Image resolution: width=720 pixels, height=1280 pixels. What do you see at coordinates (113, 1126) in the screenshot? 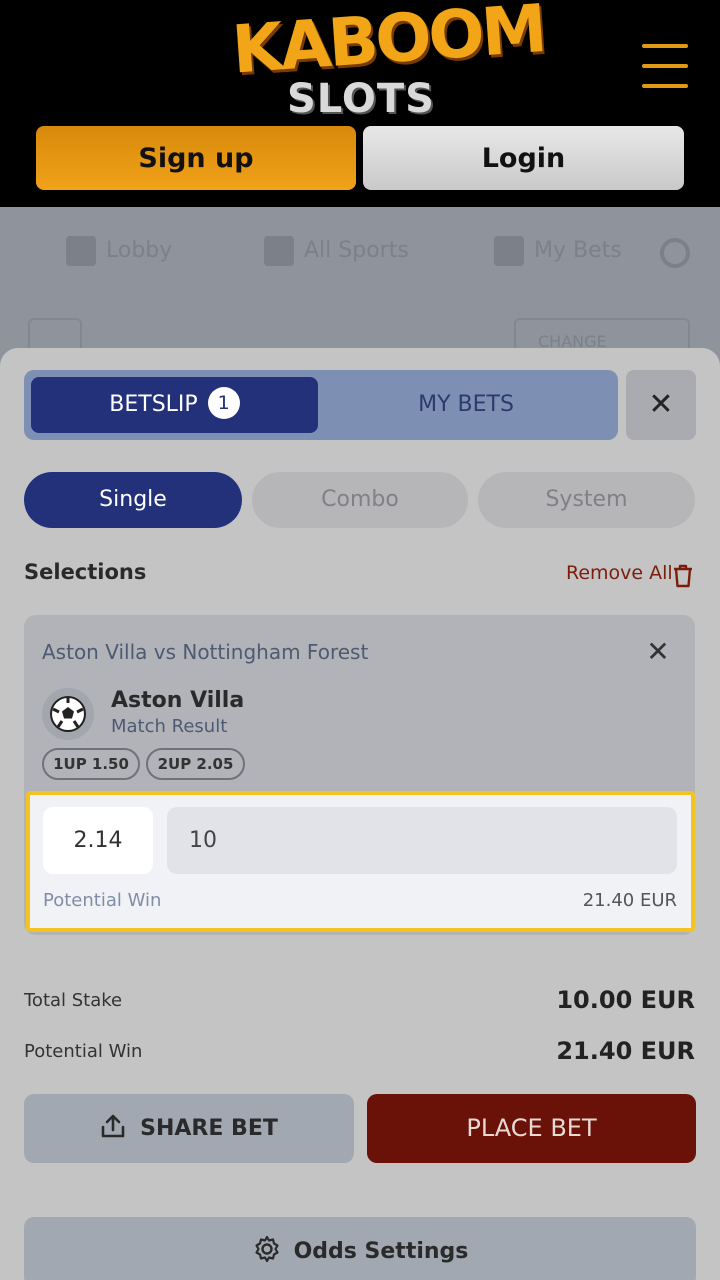
I see `share-icon` at bounding box center [113, 1126].